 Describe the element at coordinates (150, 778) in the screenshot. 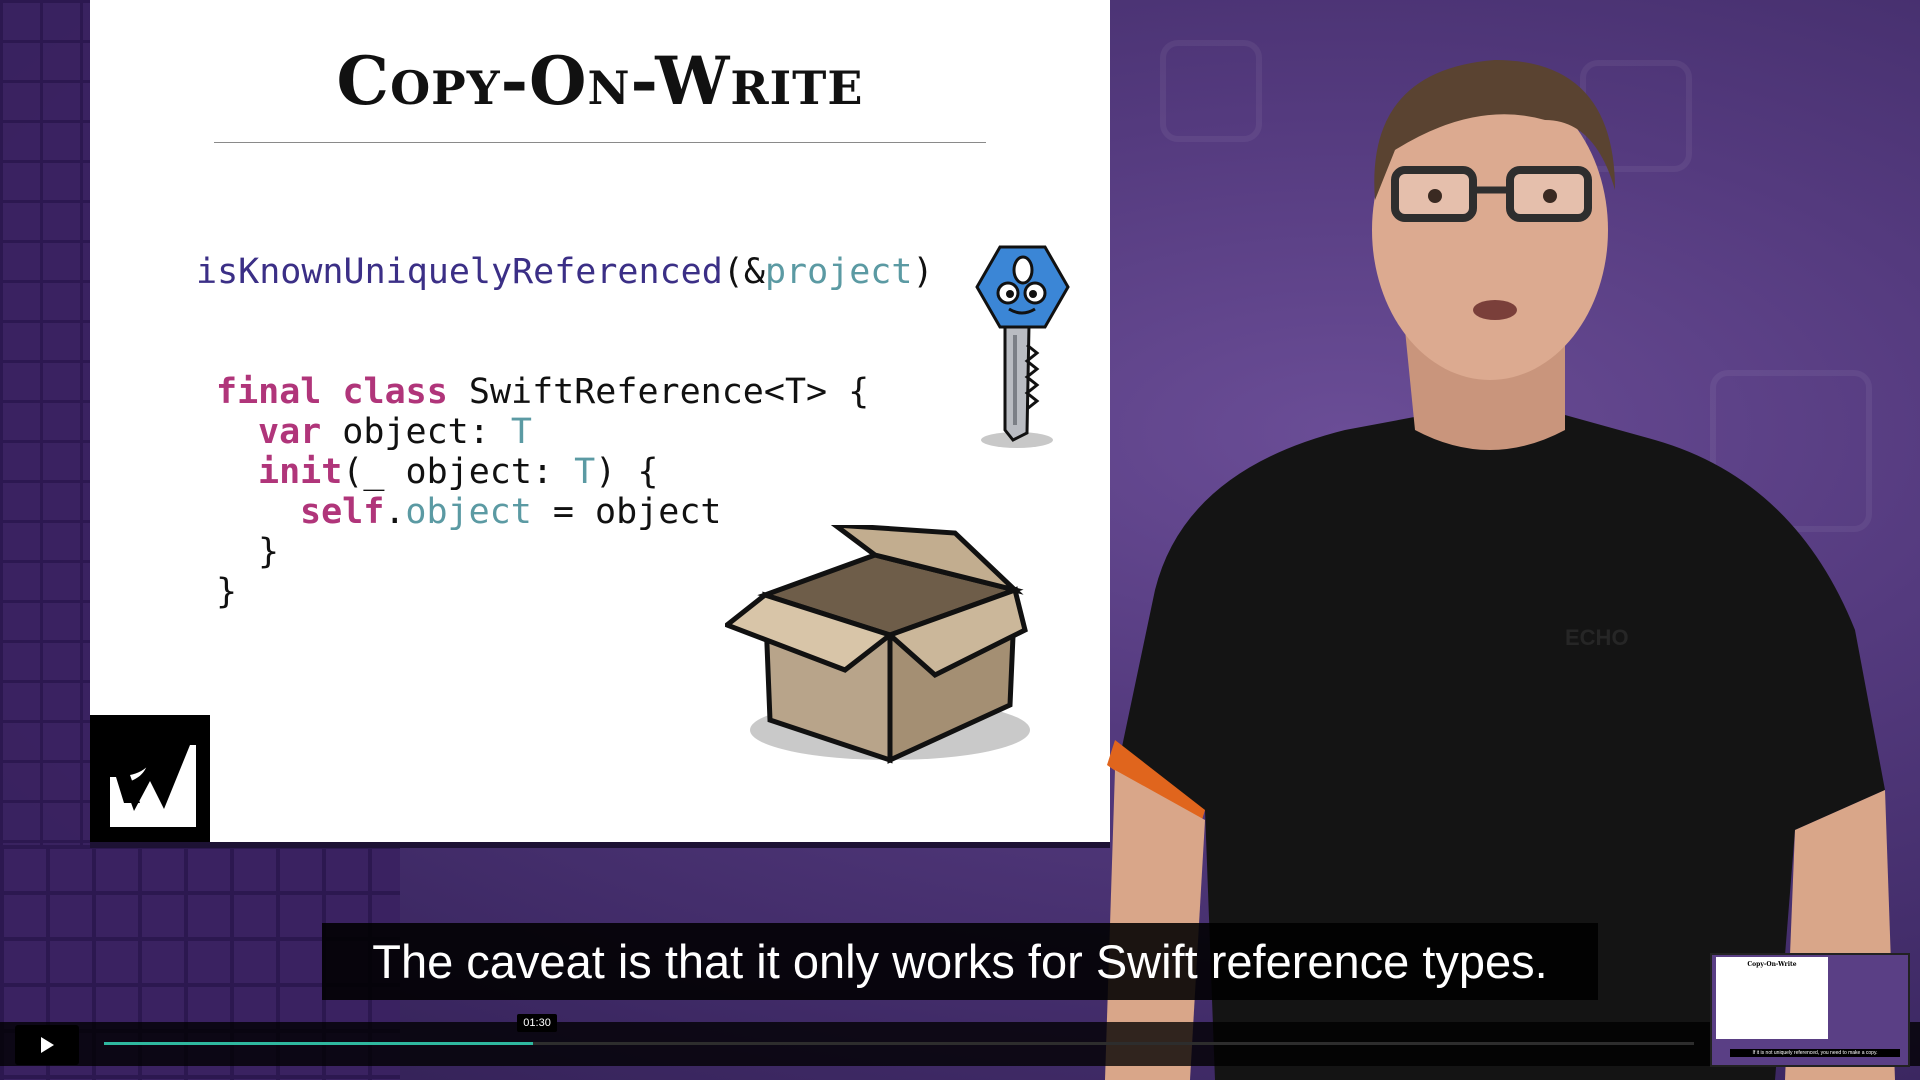

I see `rw-logo-icon` at that location.